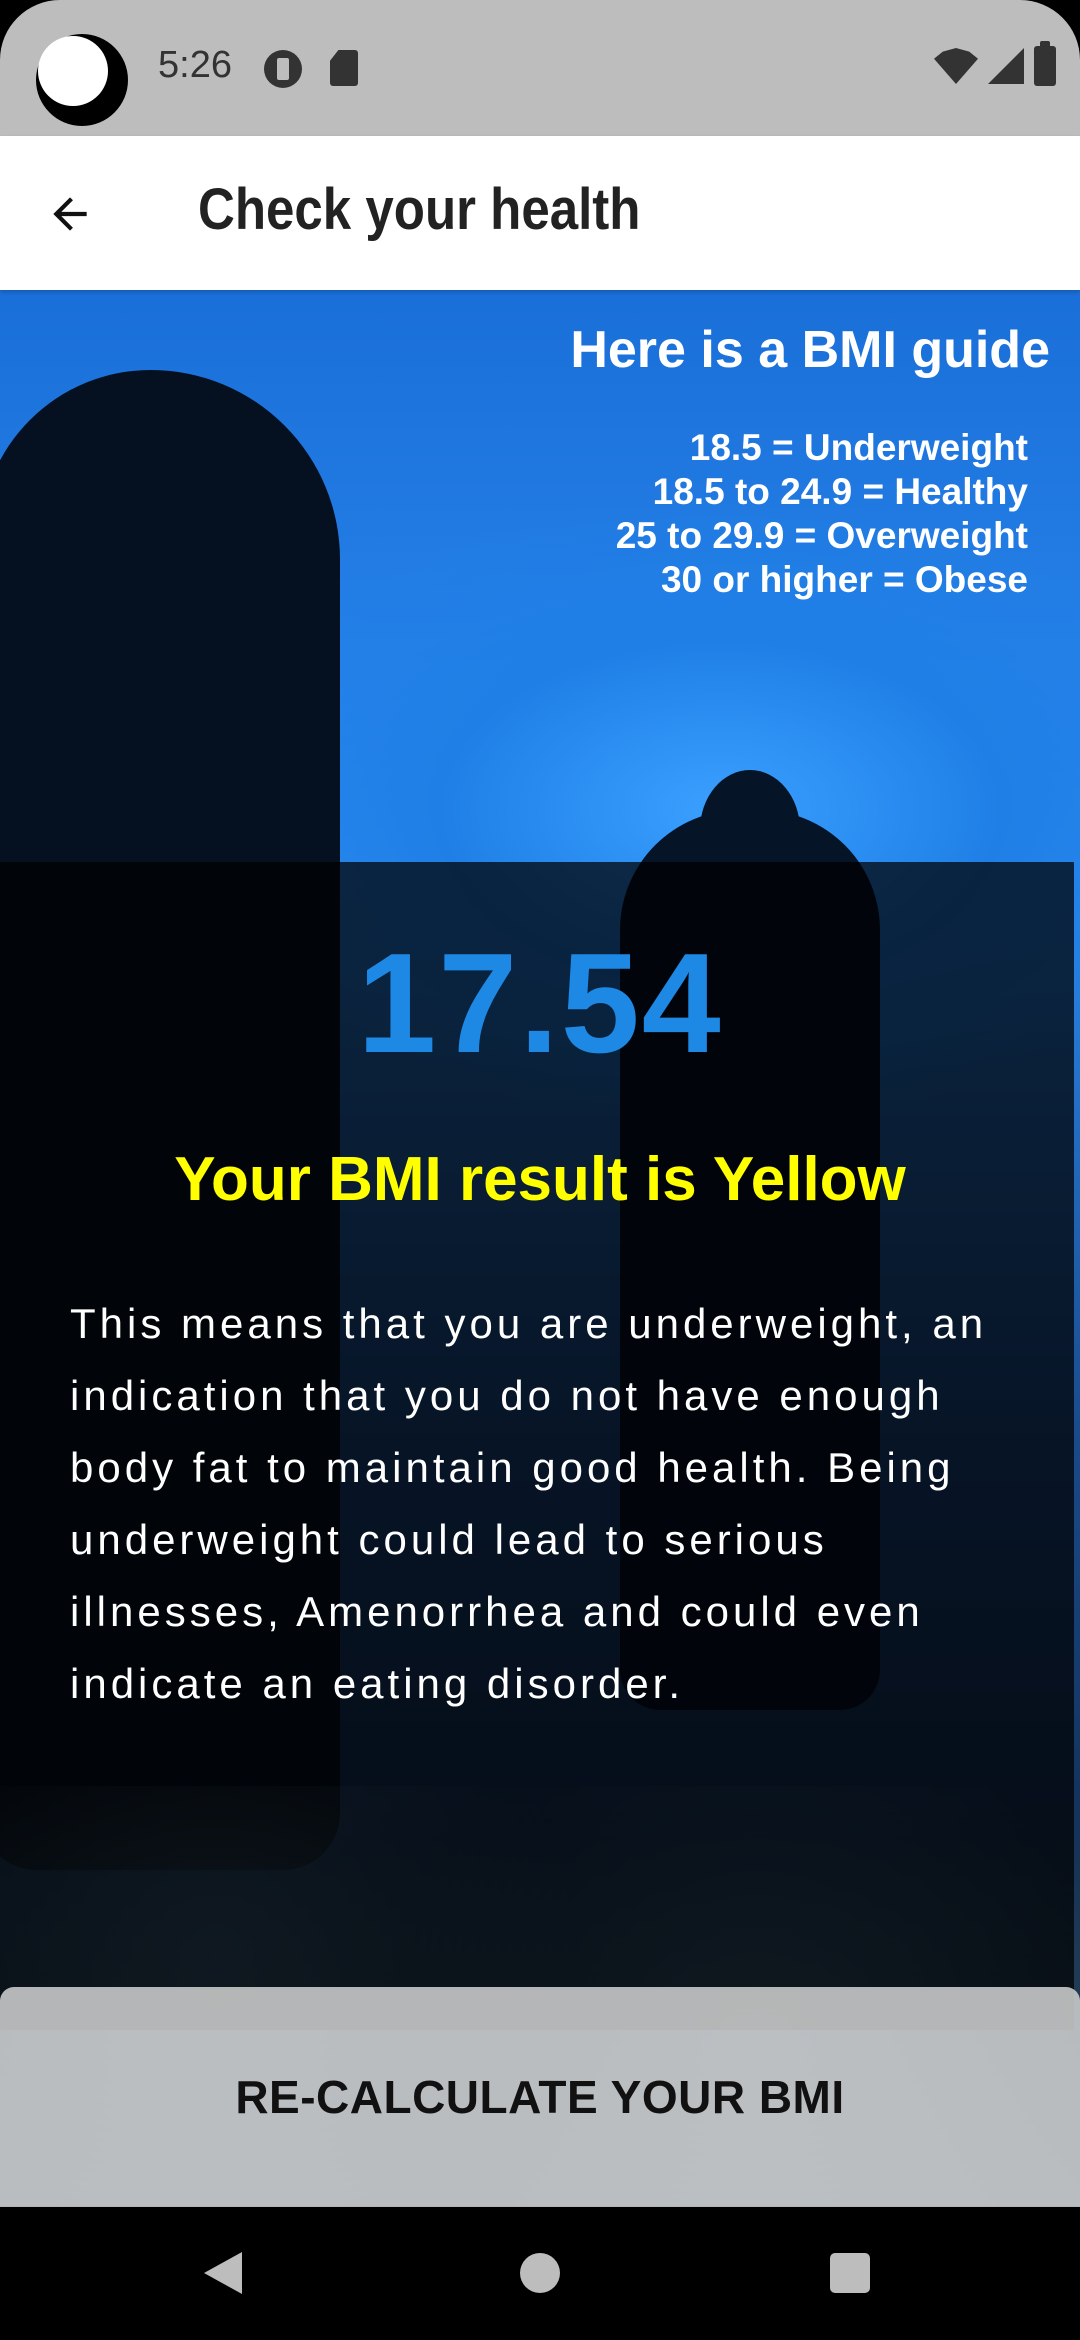 The height and width of the screenshot is (2340, 1080). I want to click on status-right-icons, so click(995, 63).